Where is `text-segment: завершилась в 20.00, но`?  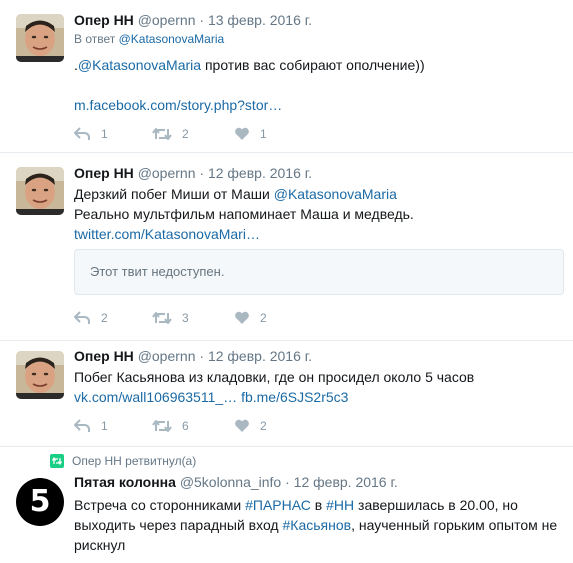 text-segment: завершилась в 20.00, но is located at coordinates (436, 505).